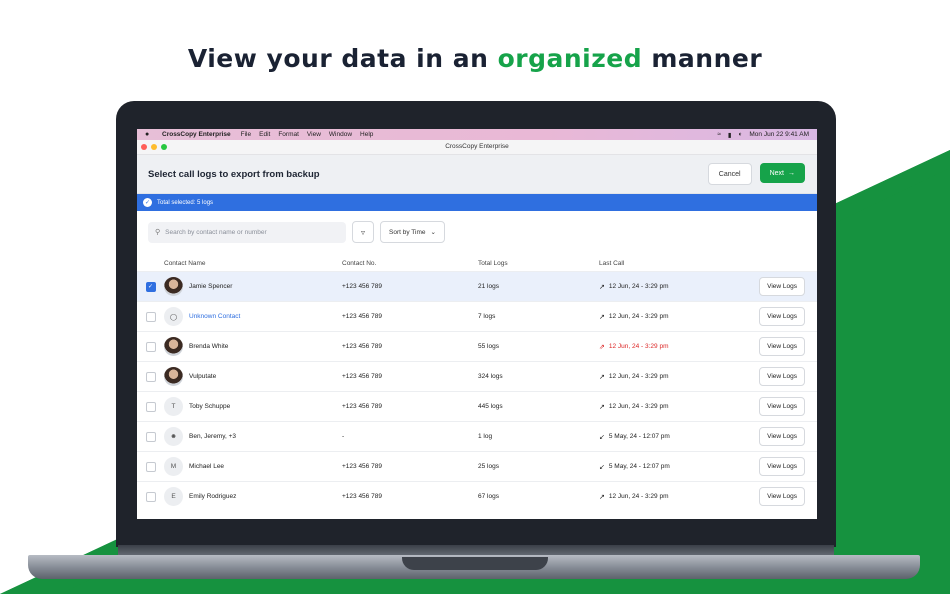 This screenshot has height=594, width=950. Describe the element at coordinates (158, 232) in the screenshot. I see `search-icon: ⚲` at that location.